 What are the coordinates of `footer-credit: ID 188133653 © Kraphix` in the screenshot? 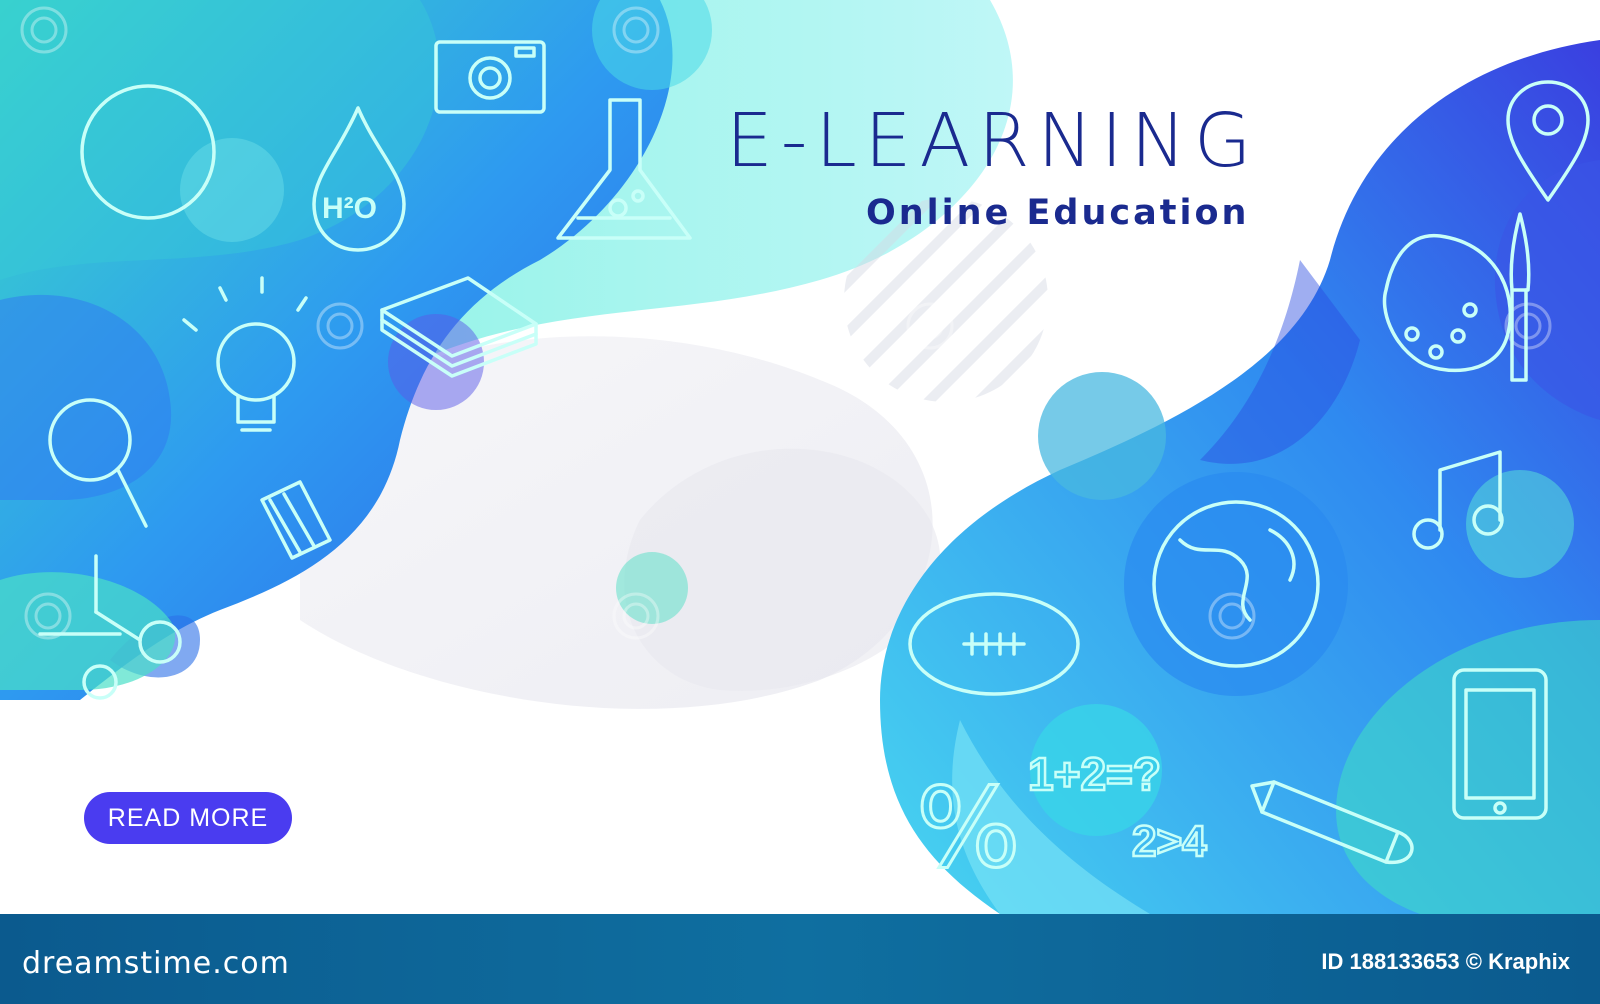 It's located at (1445, 961).